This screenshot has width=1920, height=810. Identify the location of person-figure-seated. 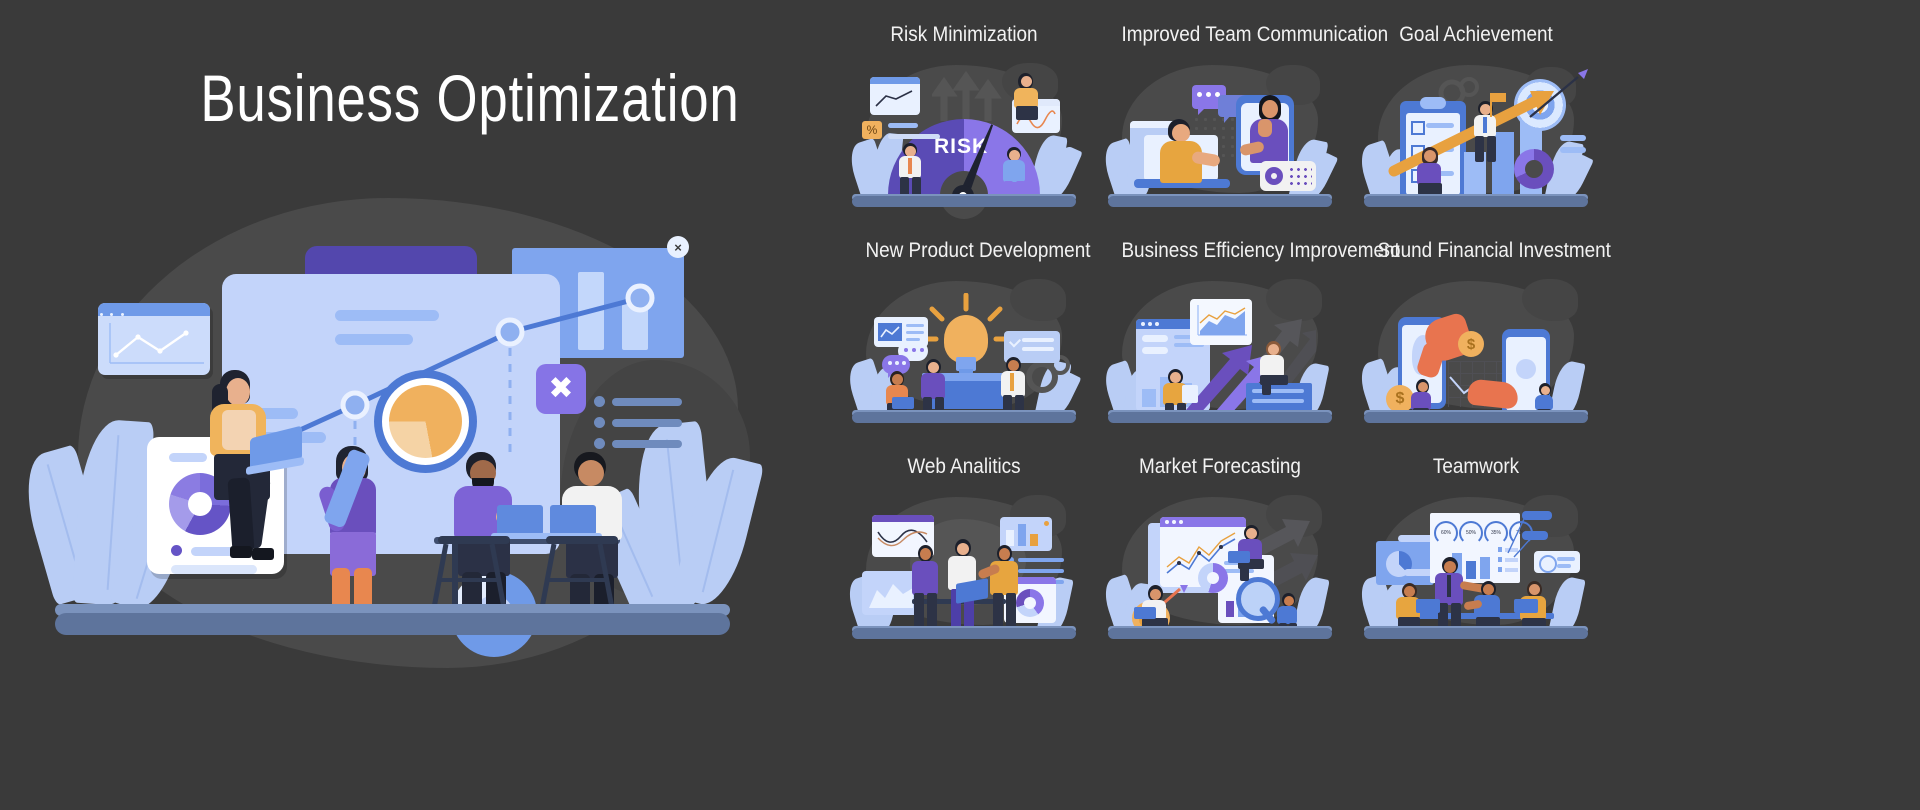
(1274, 368).